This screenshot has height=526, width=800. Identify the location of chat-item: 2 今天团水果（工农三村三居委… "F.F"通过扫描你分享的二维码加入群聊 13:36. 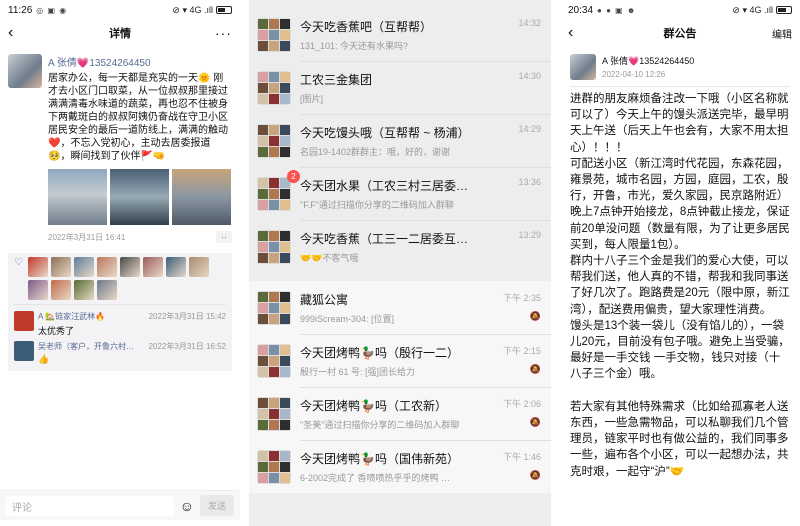
(400, 193).